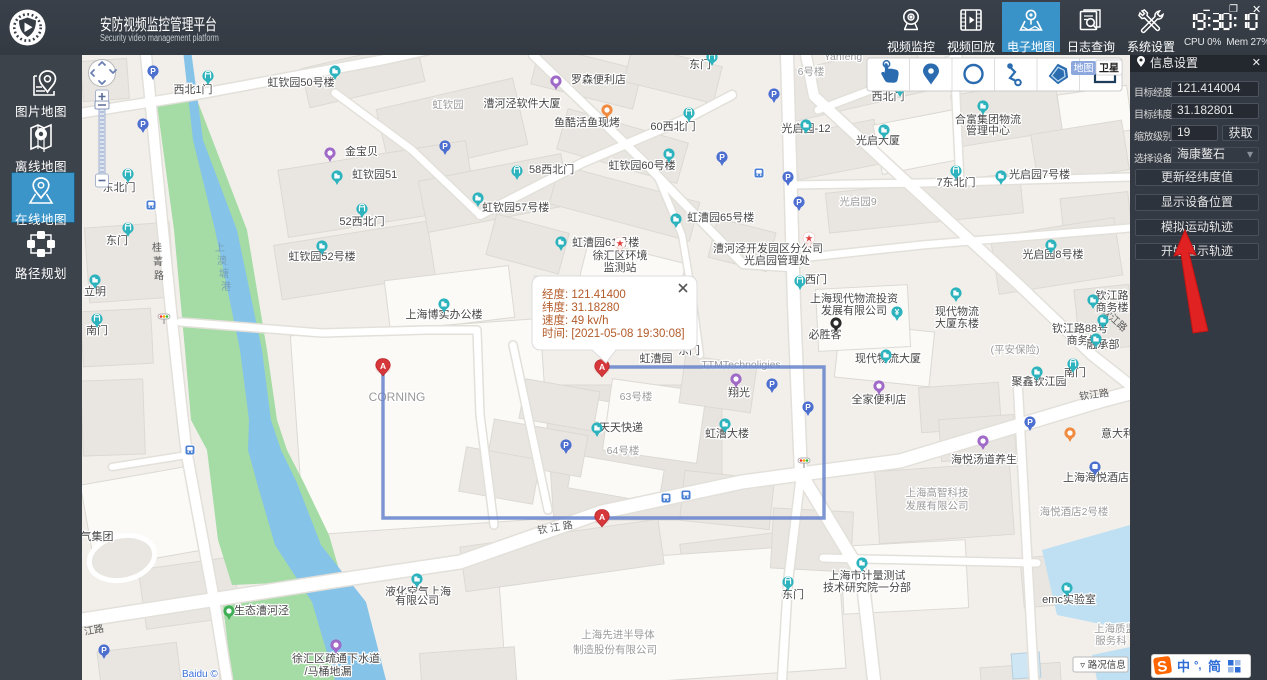 The height and width of the screenshot is (680, 1267). Describe the element at coordinates (740, 365) in the screenshot. I see `svg-text: TTMTechnoligies` at that location.